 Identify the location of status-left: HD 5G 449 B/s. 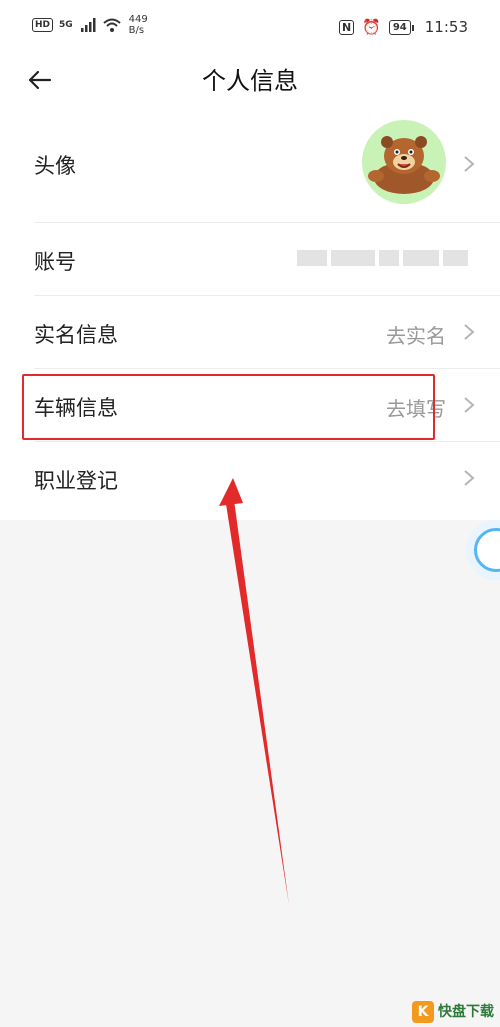
(90, 25).